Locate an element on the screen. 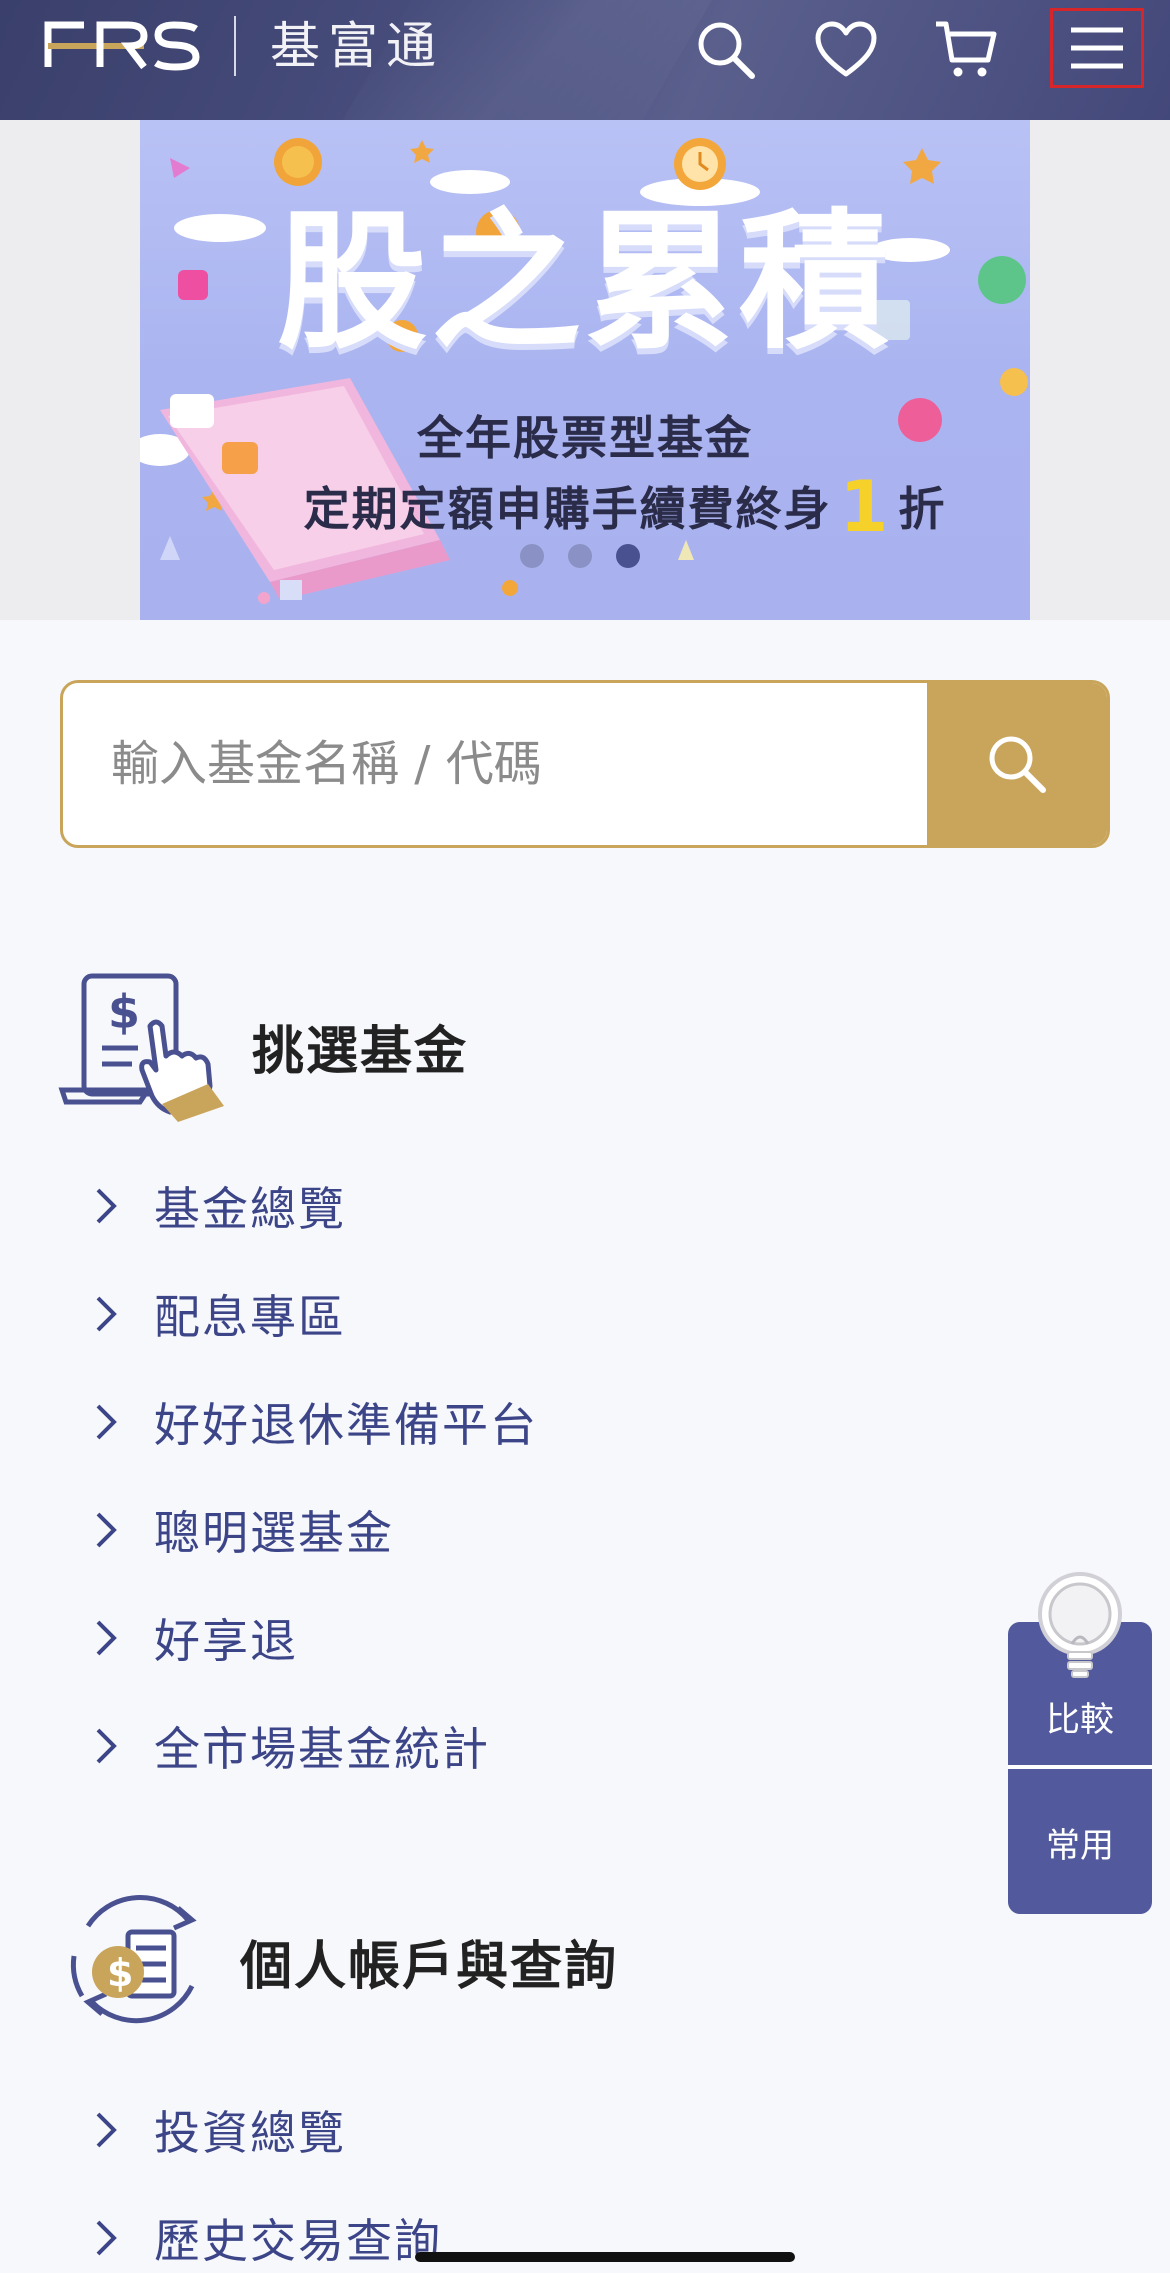 The image size is (1170, 2273). home-indicator is located at coordinates (605, 2257).